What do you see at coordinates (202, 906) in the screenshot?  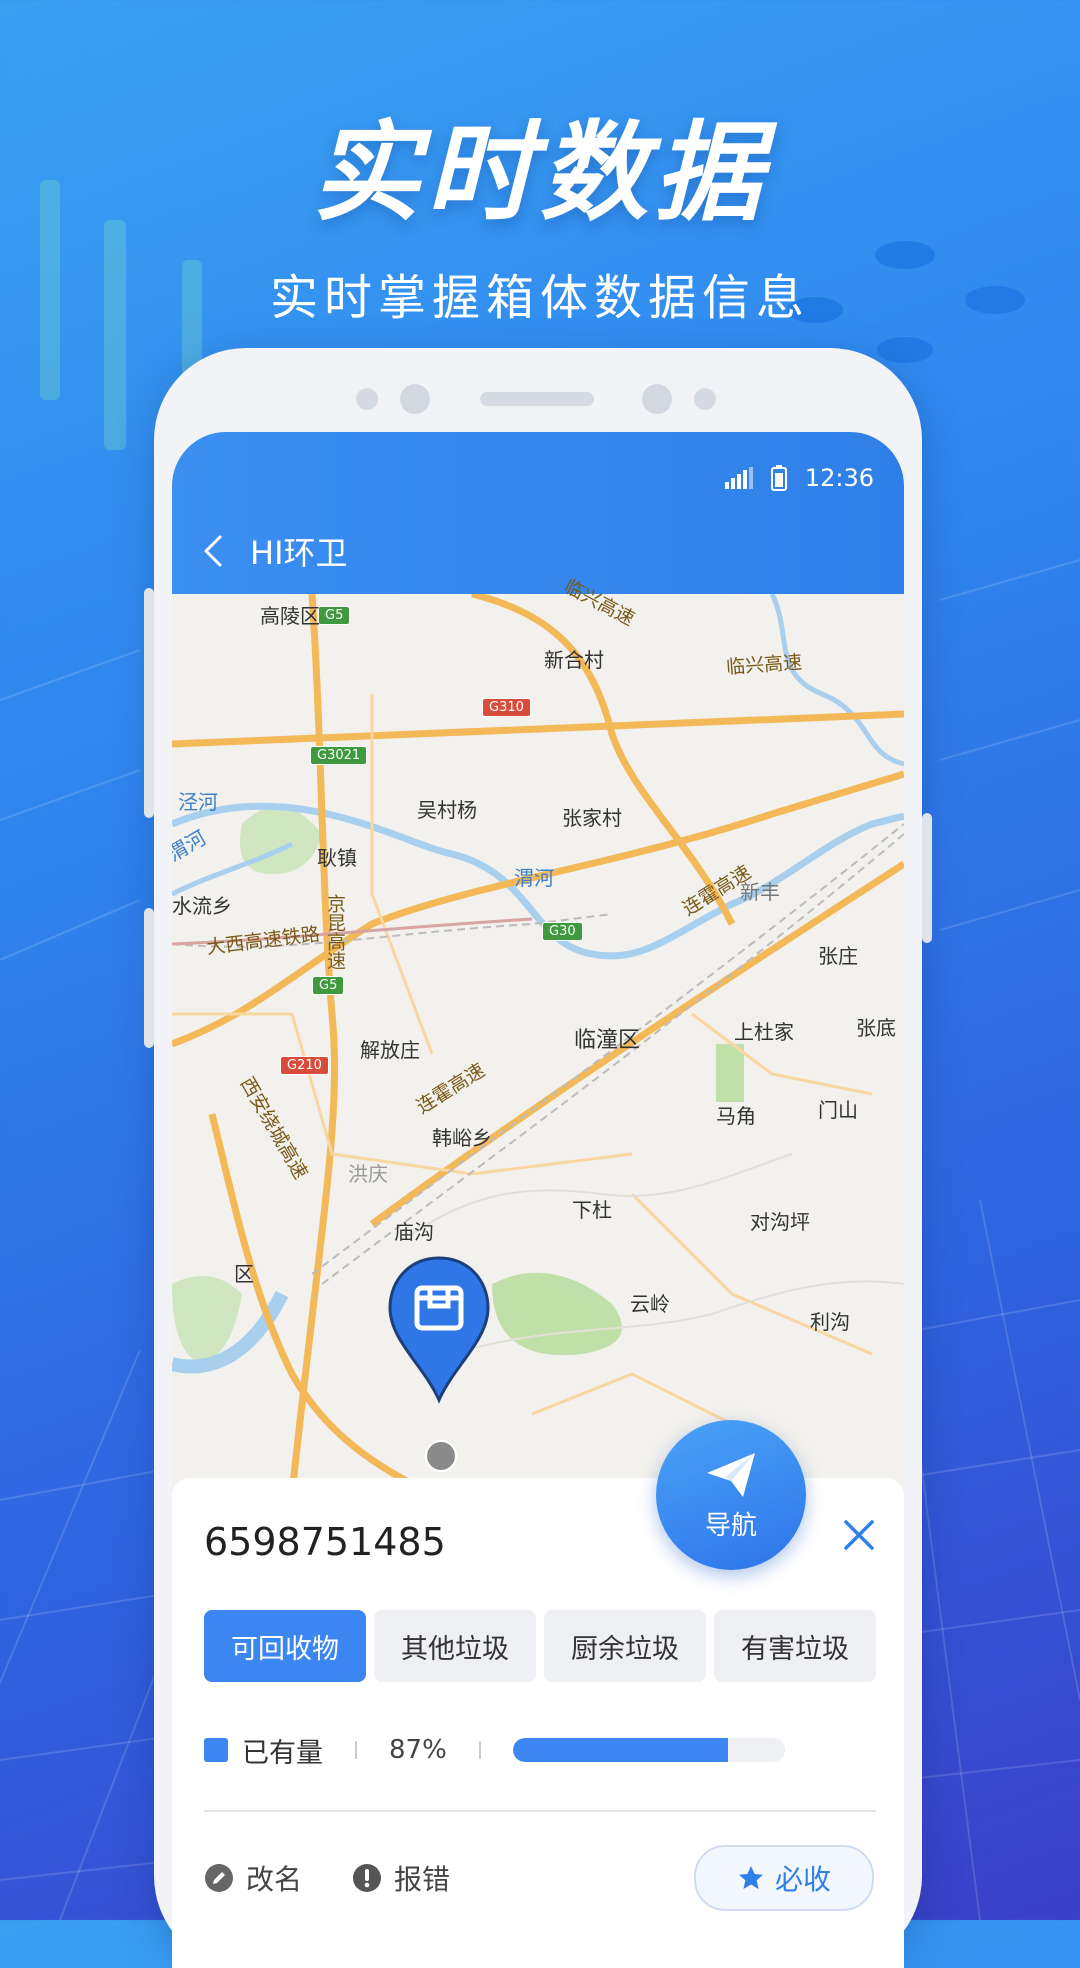 I see `map-place-label: 水流乡` at bounding box center [202, 906].